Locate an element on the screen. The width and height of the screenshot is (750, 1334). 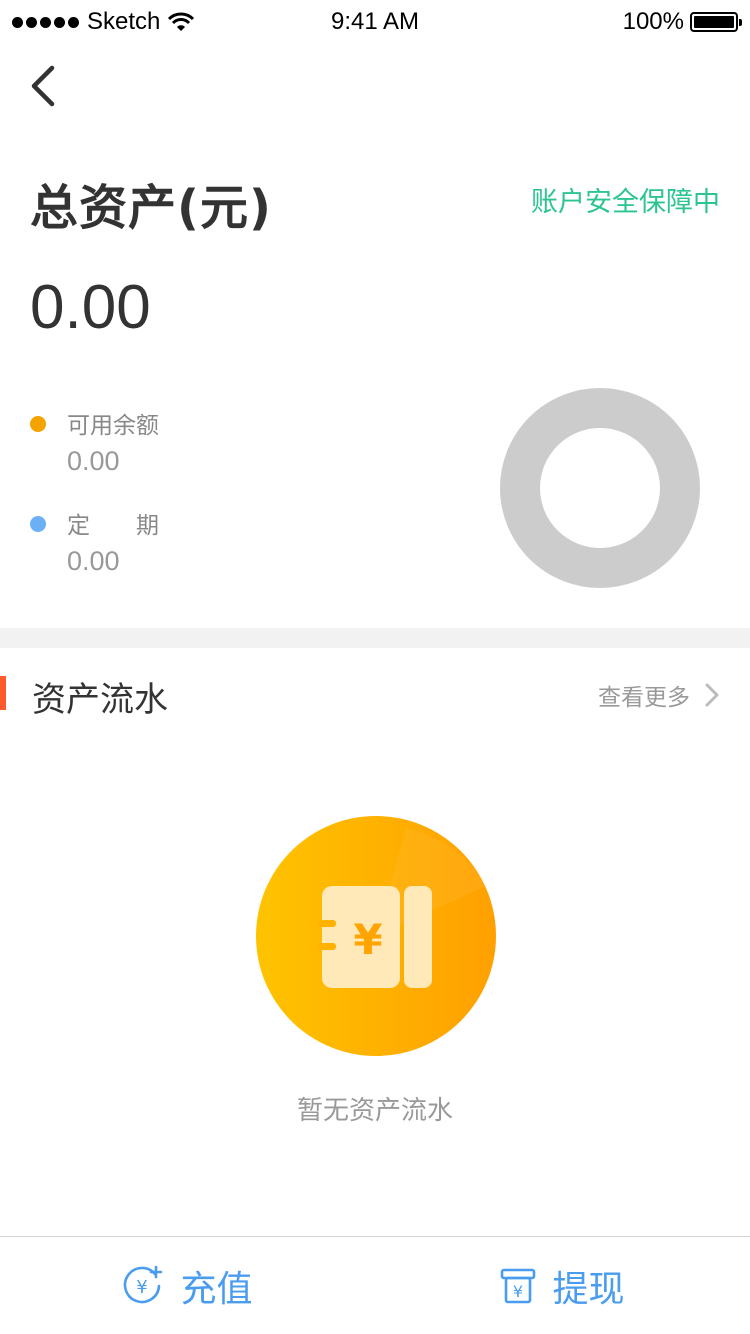
page-title: 总资产(元) is located at coordinates (151, 208).